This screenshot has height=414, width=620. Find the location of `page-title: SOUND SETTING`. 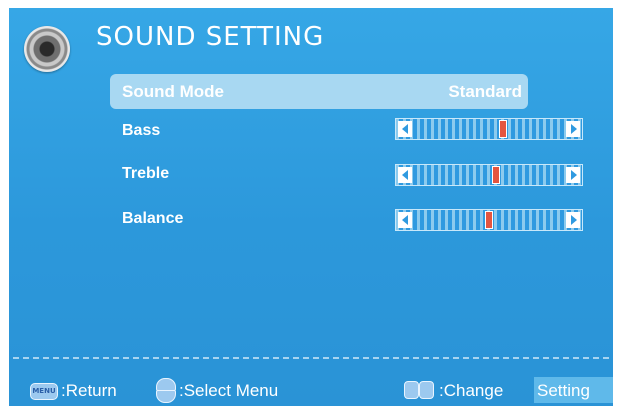

page-title: SOUND SETTING is located at coordinates (210, 37).